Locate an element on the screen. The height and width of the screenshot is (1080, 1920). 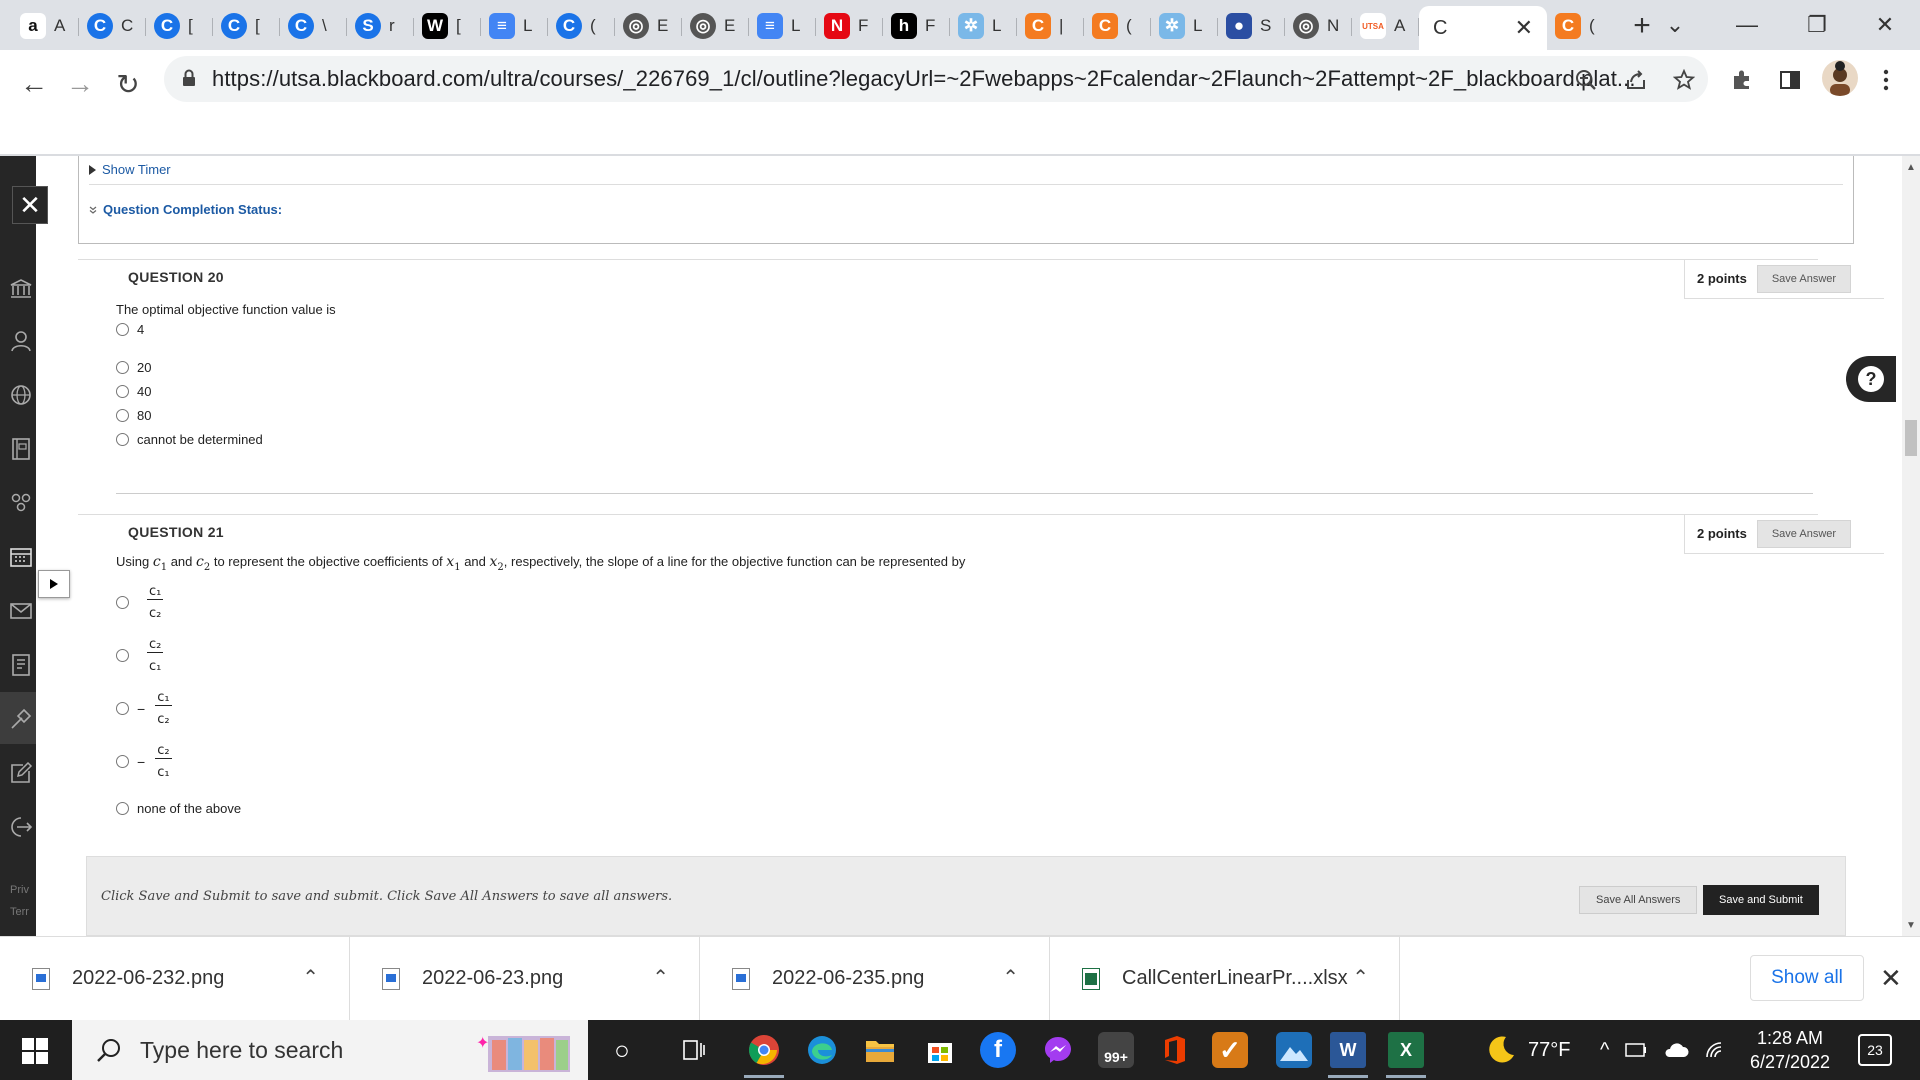
facebook-button: f is located at coordinates (998, 1050).